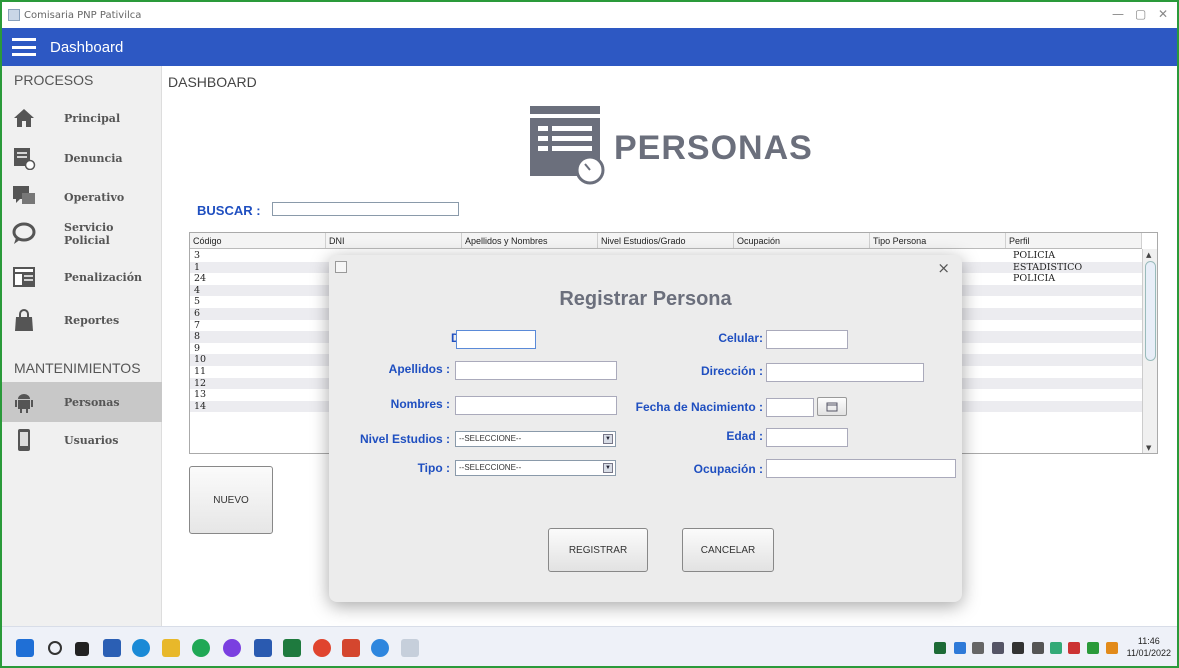 The width and height of the screenshot is (1179, 668). What do you see at coordinates (404, 439) in the screenshot?
I see `nivel-estudios-label: Nivel Estudios :` at bounding box center [404, 439].